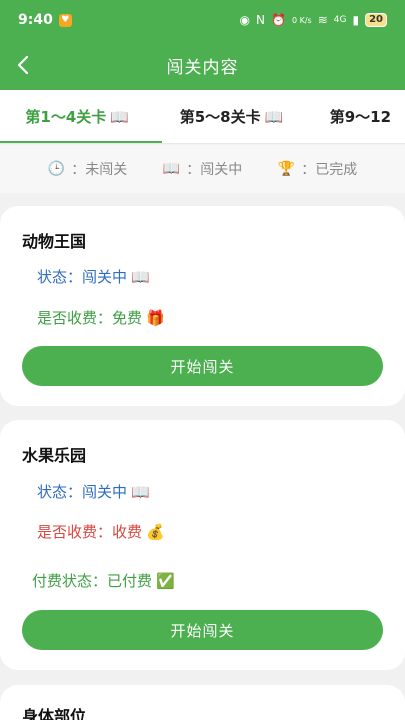 The width and height of the screenshot is (405, 720). I want to click on money-bag-icon: 💰, so click(155, 531).